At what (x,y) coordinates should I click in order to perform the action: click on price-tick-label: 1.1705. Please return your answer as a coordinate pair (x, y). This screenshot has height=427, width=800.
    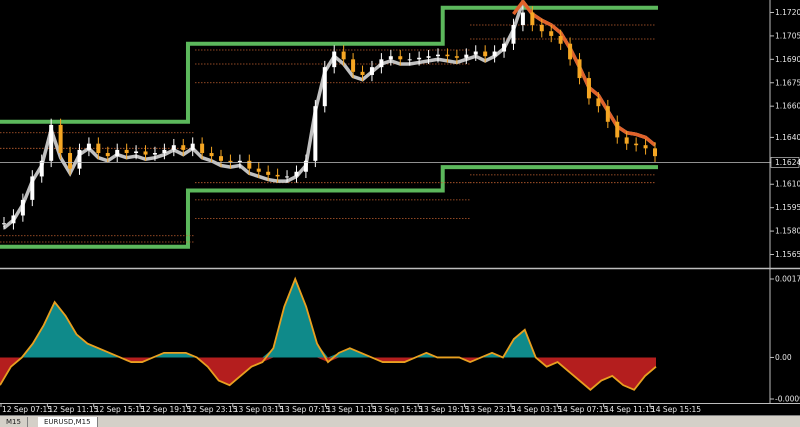
    Looking at the image, I should click on (787, 35).